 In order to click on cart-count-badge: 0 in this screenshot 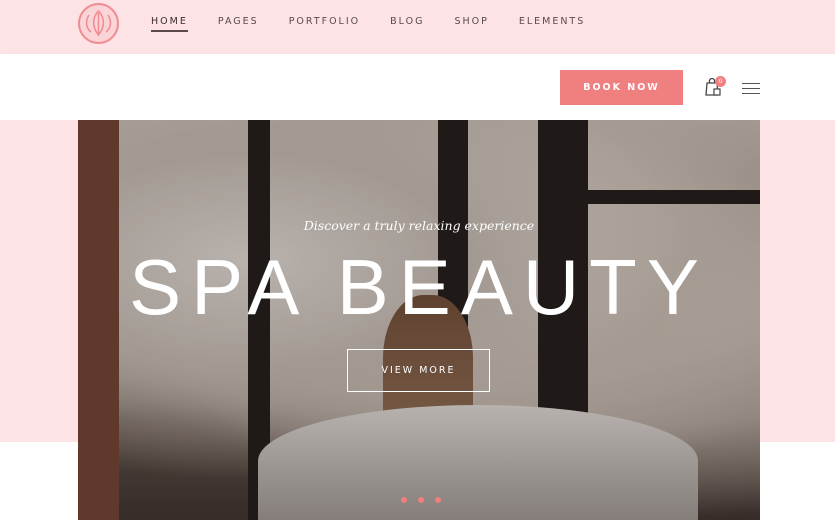, I will do `click(720, 81)`.